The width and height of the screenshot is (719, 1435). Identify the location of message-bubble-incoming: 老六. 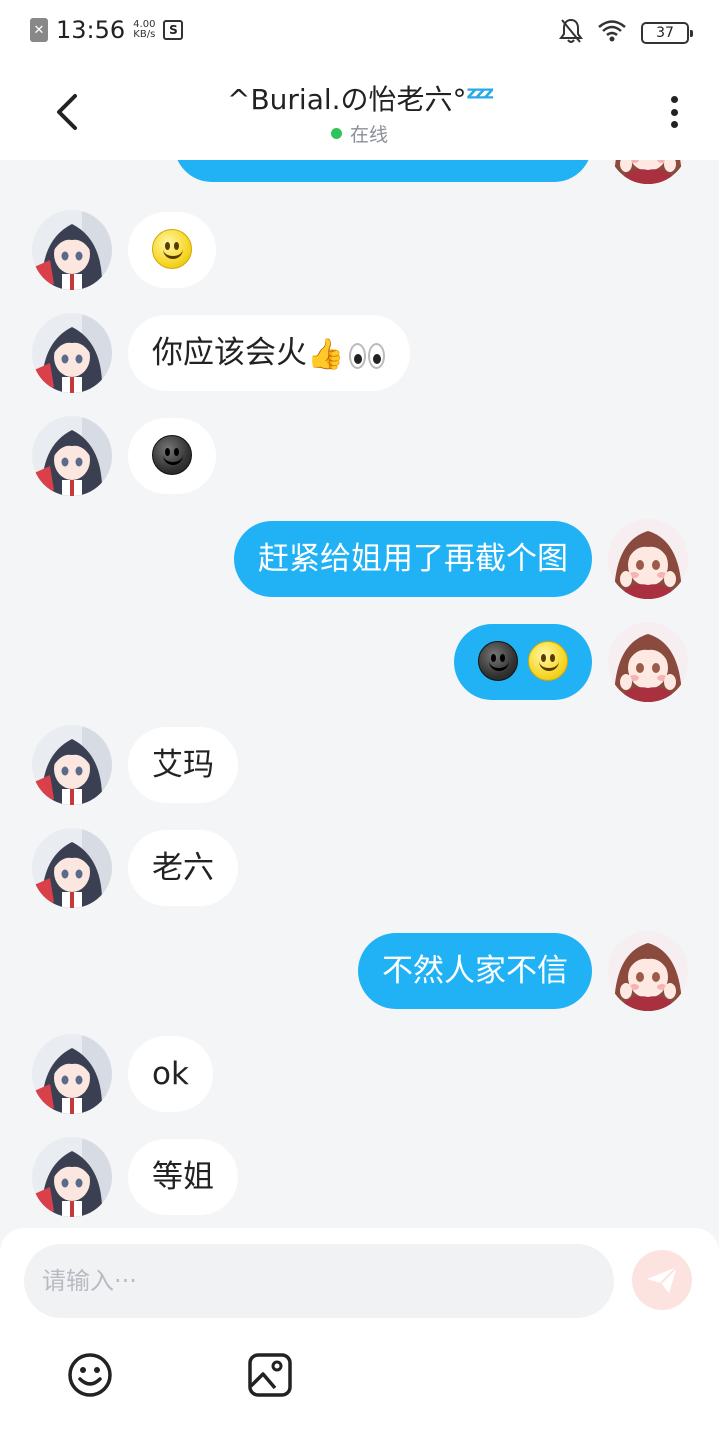
(183, 868).